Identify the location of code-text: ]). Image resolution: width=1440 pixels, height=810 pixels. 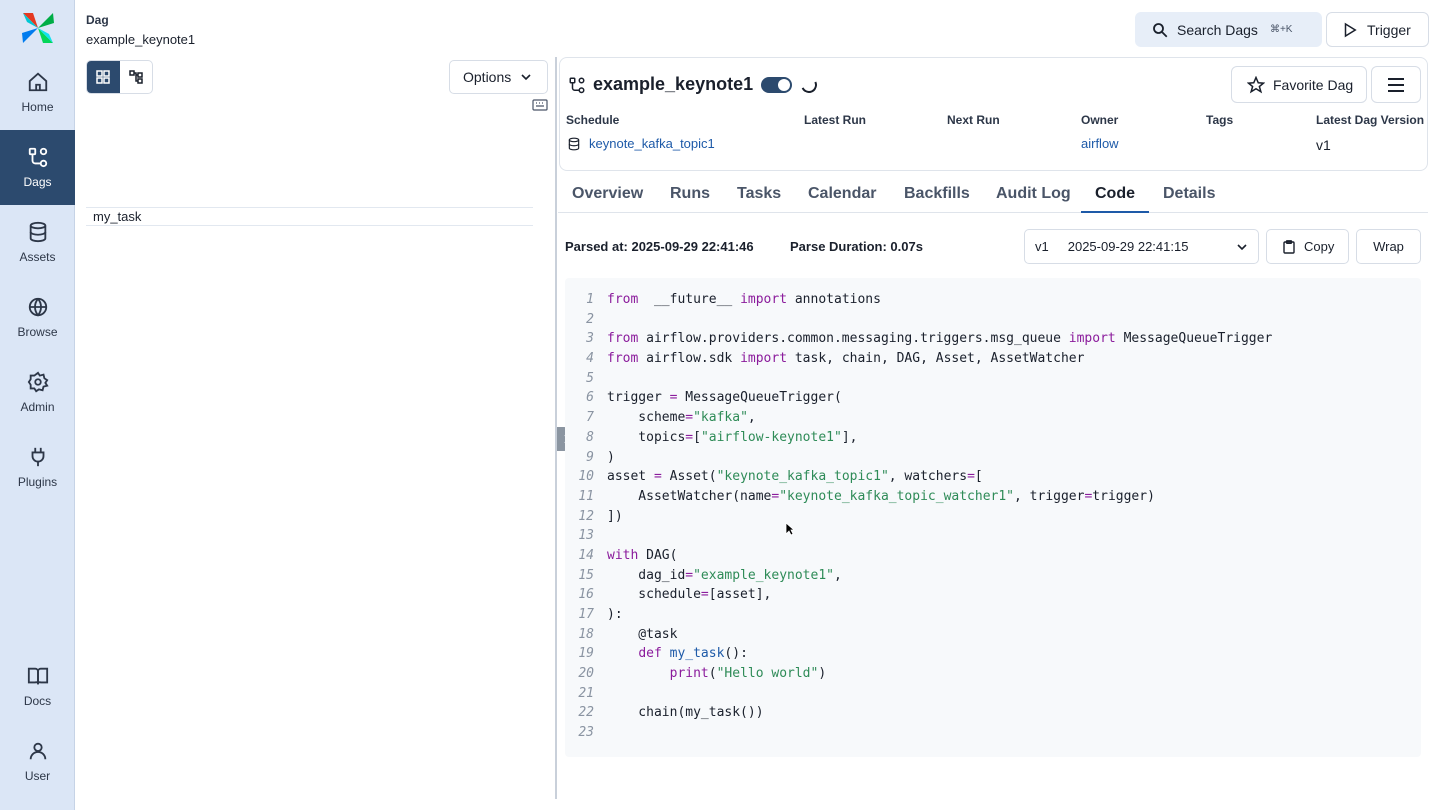
(615, 516).